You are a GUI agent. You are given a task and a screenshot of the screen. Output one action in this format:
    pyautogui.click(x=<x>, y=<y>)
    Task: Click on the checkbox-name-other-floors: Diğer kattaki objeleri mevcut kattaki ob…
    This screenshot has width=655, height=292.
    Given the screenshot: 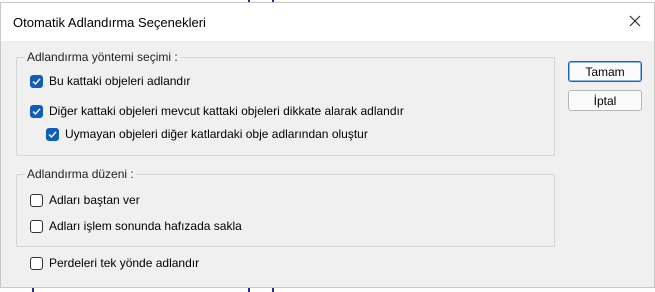 What is the action you would take?
    pyautogui.click(x=217, y=111)
    